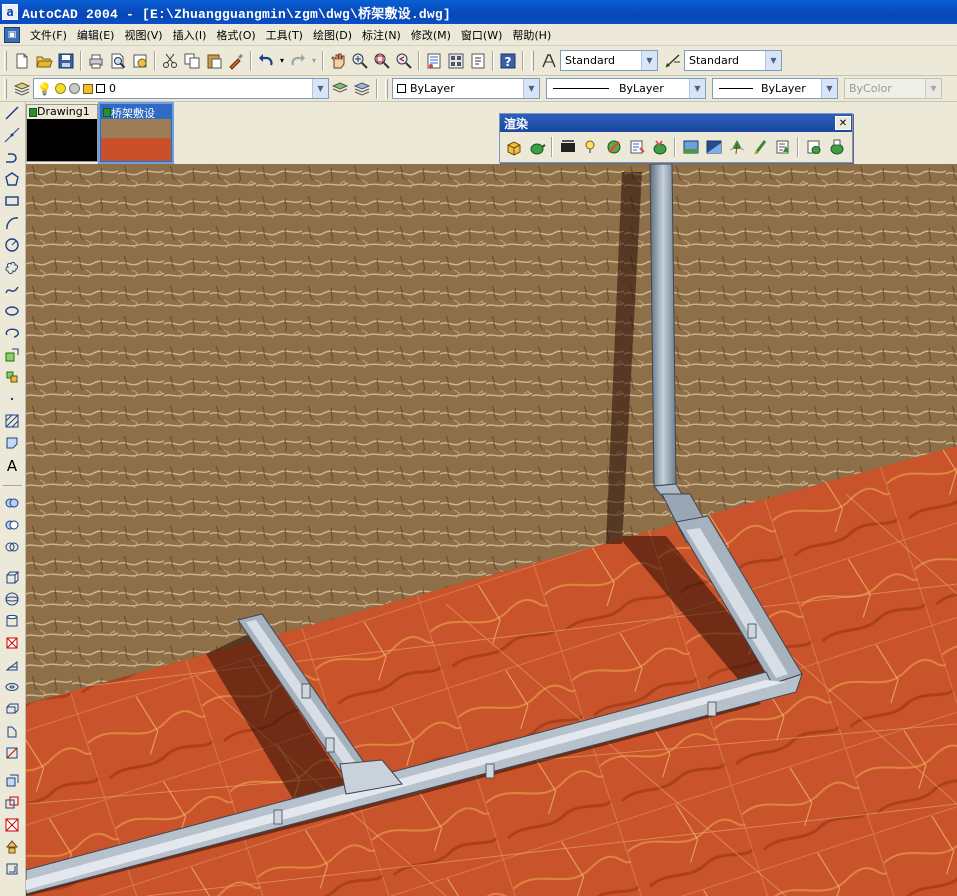 The image size is (957, 896). I want to click on setup-profile-icon, so click(12, 869).